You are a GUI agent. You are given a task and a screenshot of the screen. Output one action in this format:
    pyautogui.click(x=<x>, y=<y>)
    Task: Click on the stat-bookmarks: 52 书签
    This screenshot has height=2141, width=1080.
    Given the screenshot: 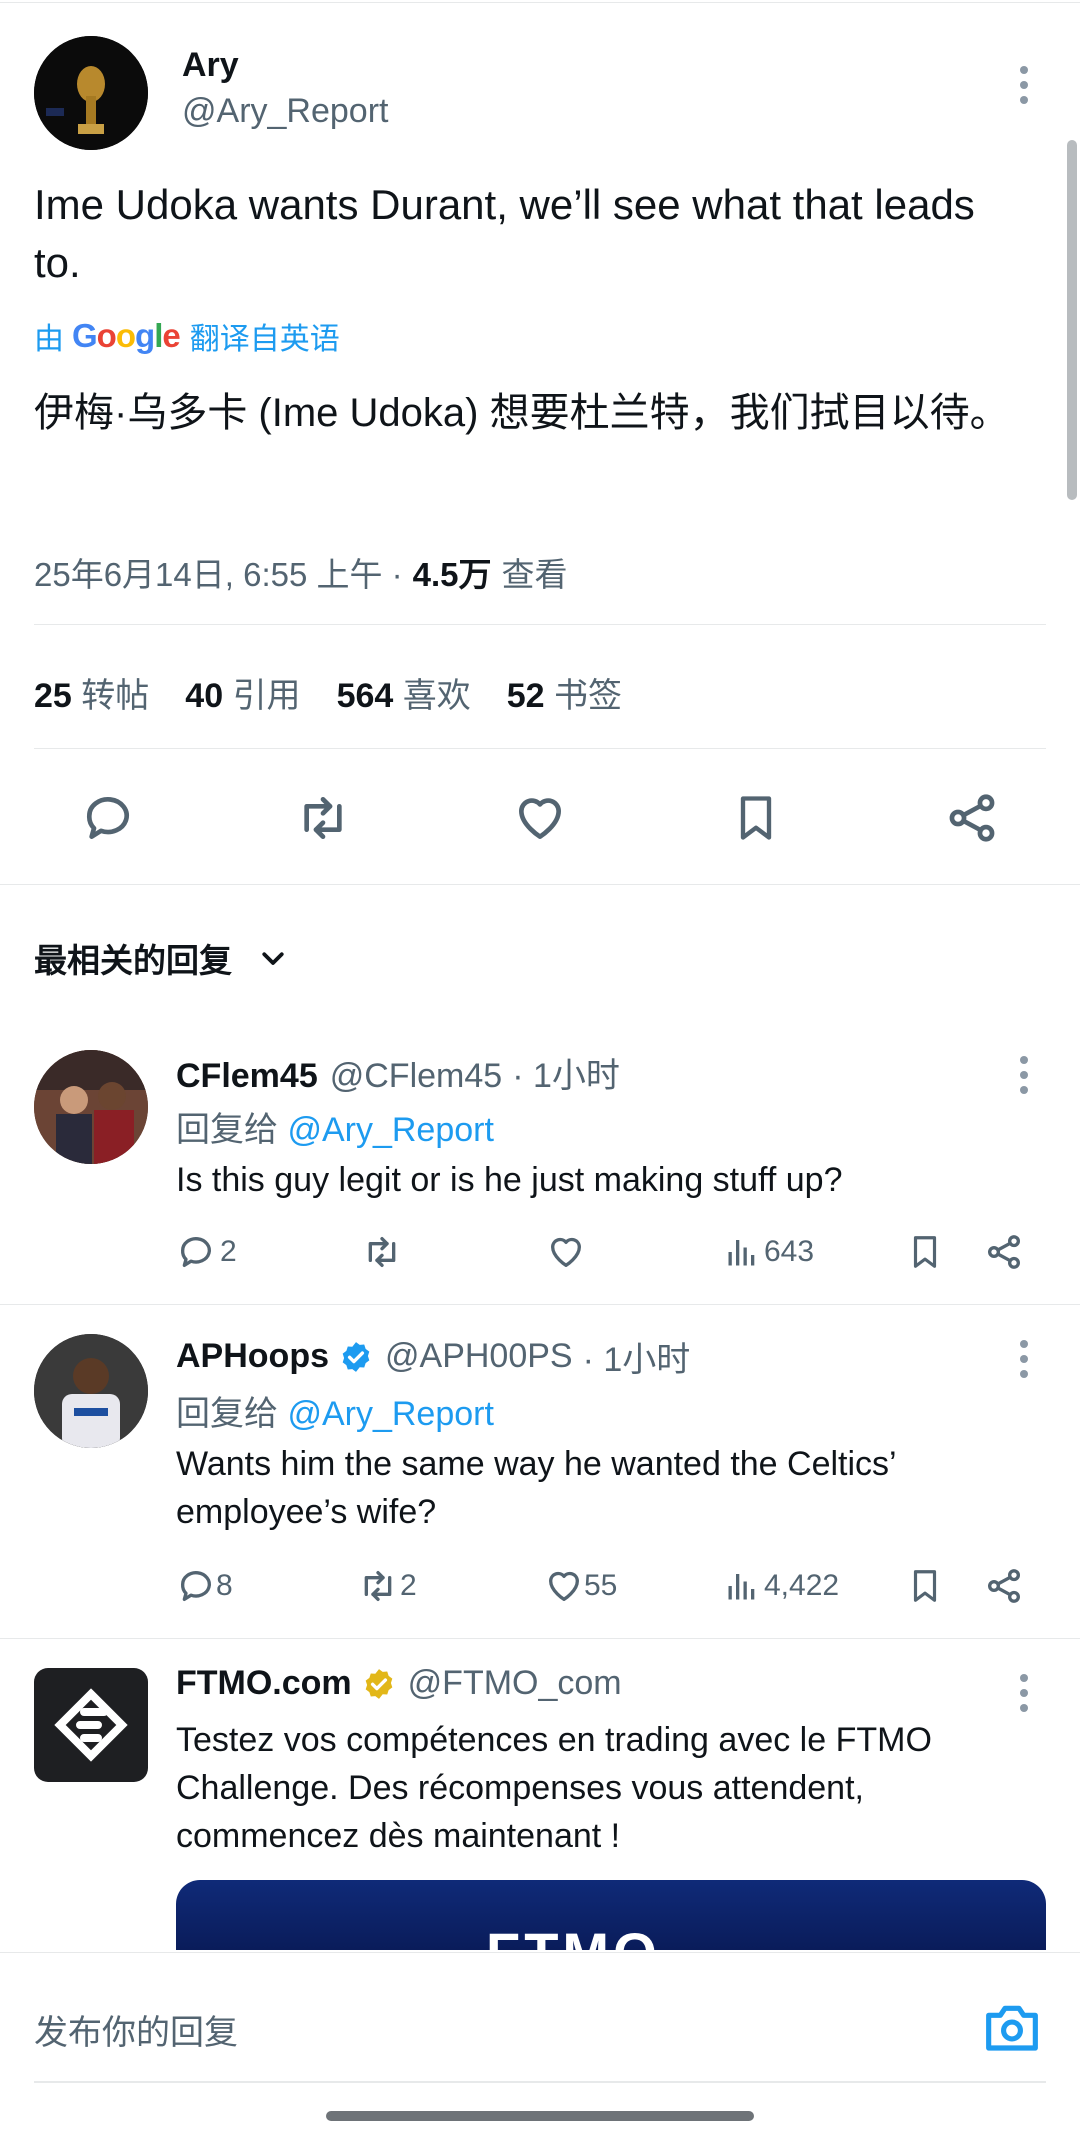 What is the action you would take?
    pyautogui.click(x=564, y=692)
    